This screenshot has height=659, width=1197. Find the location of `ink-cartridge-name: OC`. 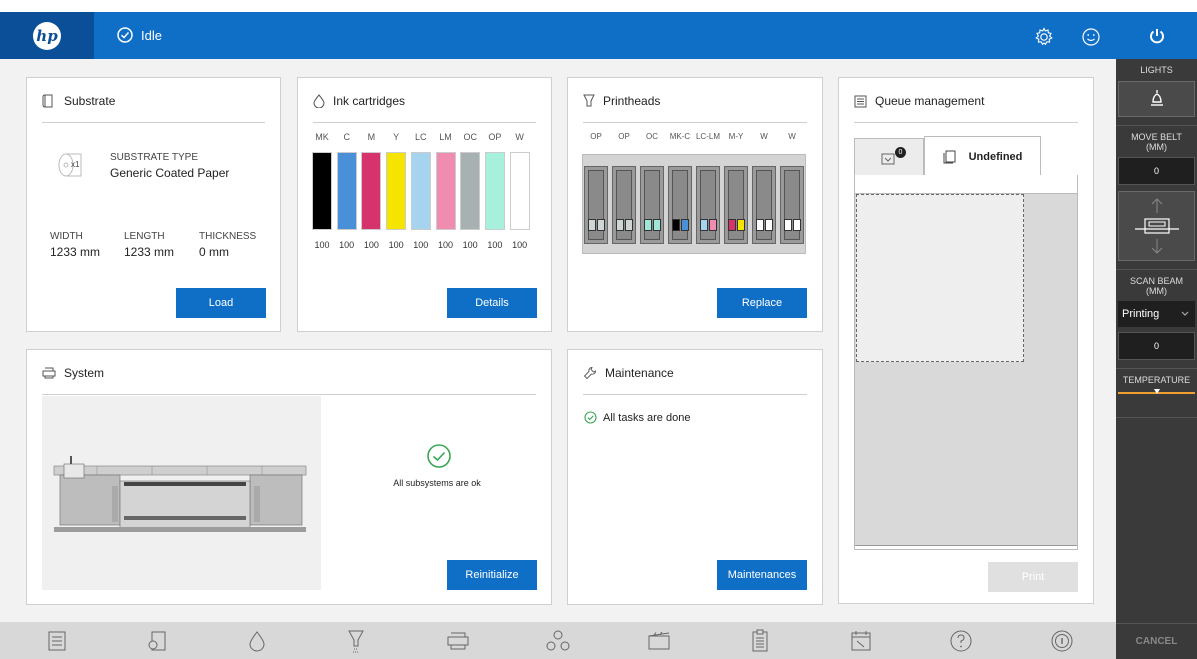

ink-cartridge-name: OC is located at coordinates (470, 137).